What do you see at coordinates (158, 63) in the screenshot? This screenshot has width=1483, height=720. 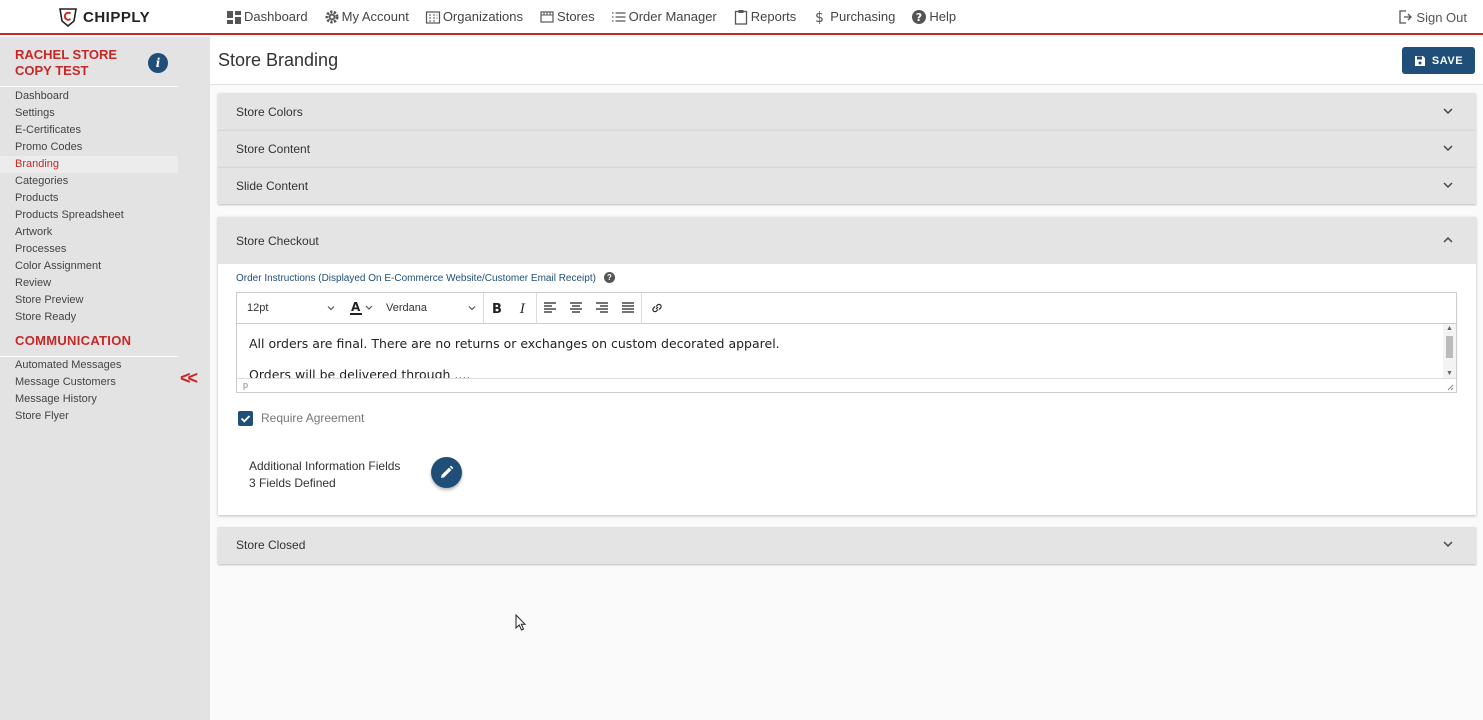 I see `info-icon: i` at bounding box center [158, 63].